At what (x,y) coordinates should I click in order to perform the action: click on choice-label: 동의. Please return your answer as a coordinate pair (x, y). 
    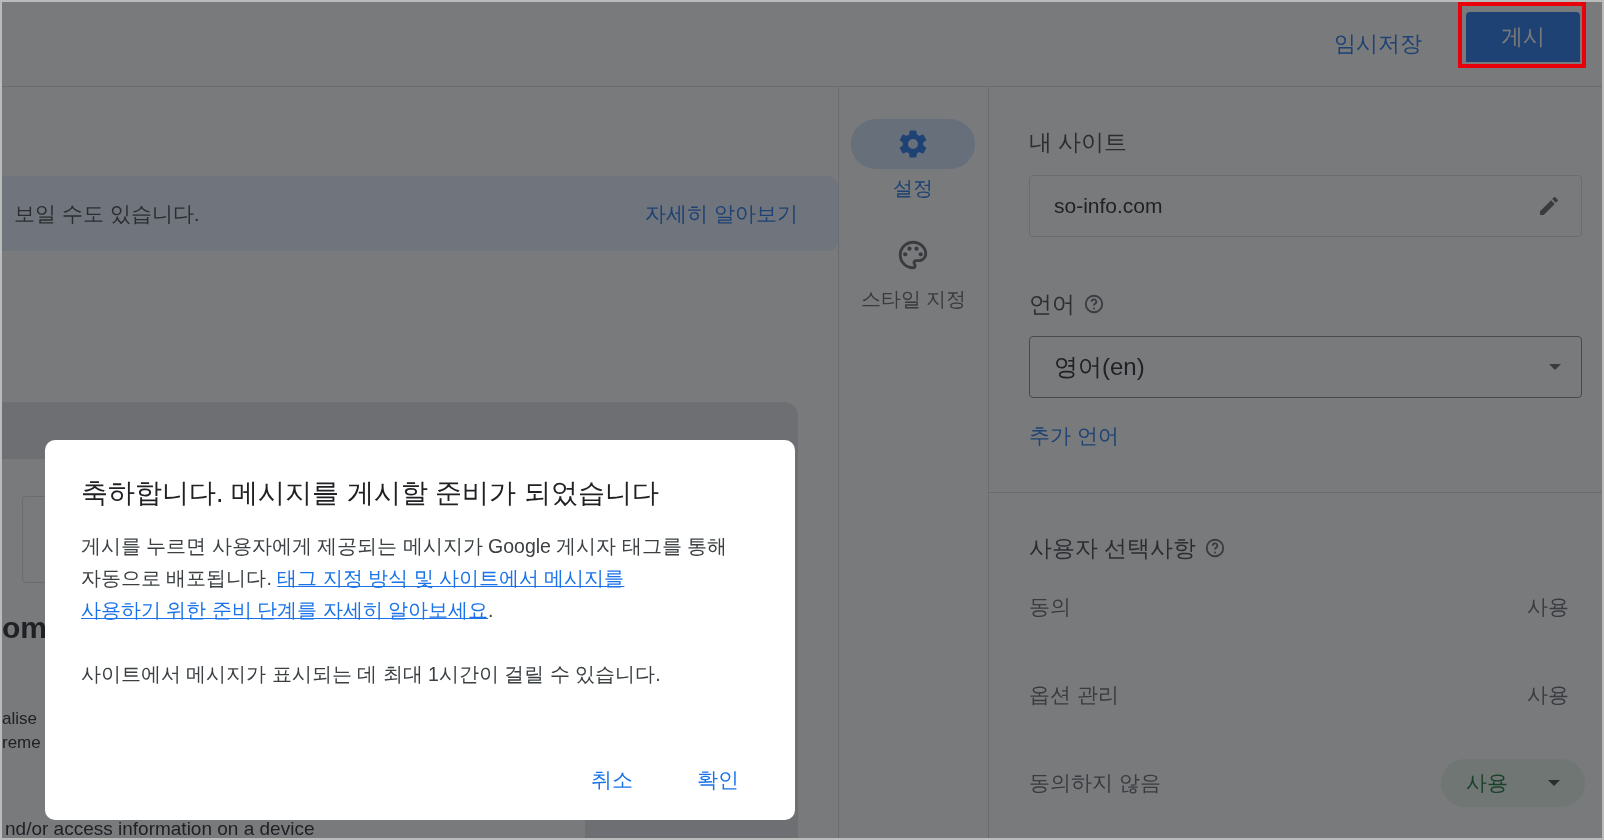
    Looking at the image, I should click on (1050, 607).